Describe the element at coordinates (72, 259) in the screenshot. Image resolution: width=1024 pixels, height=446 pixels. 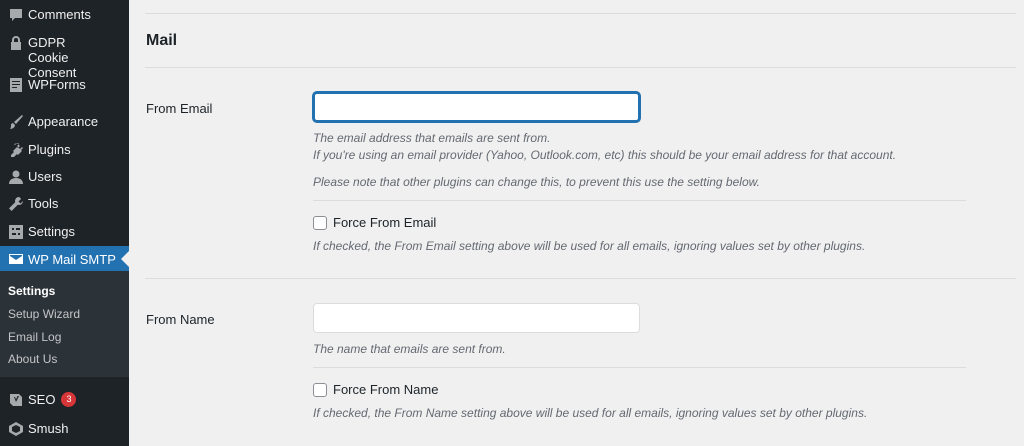
I see `sidebar-item-label: WP Mail SMTP` at that location.